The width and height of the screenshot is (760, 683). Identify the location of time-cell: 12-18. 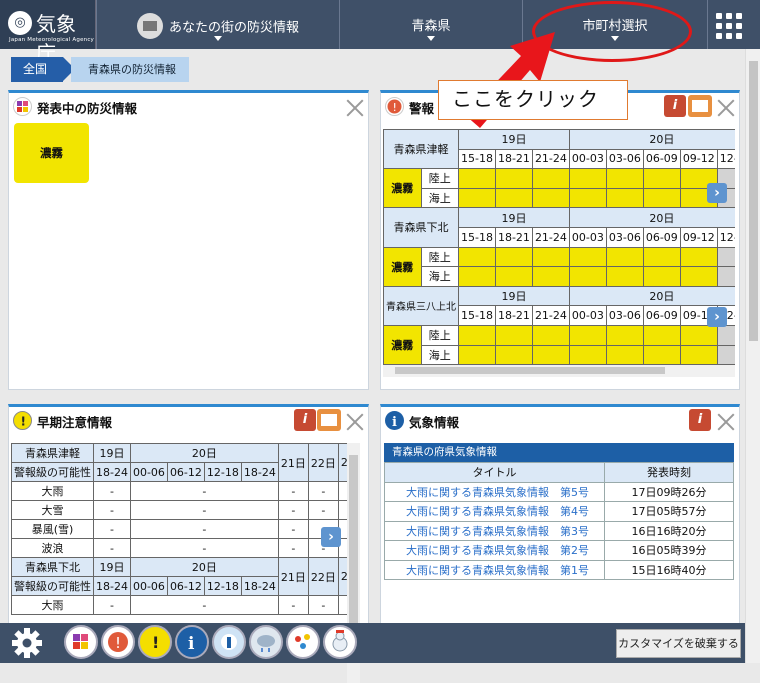
(222, 586).